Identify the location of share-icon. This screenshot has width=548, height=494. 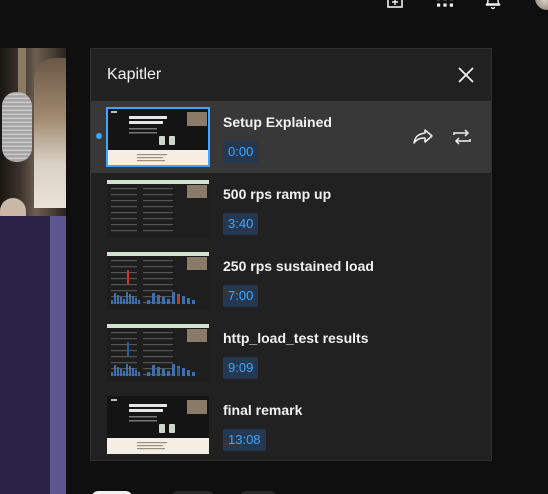
(423, 137).